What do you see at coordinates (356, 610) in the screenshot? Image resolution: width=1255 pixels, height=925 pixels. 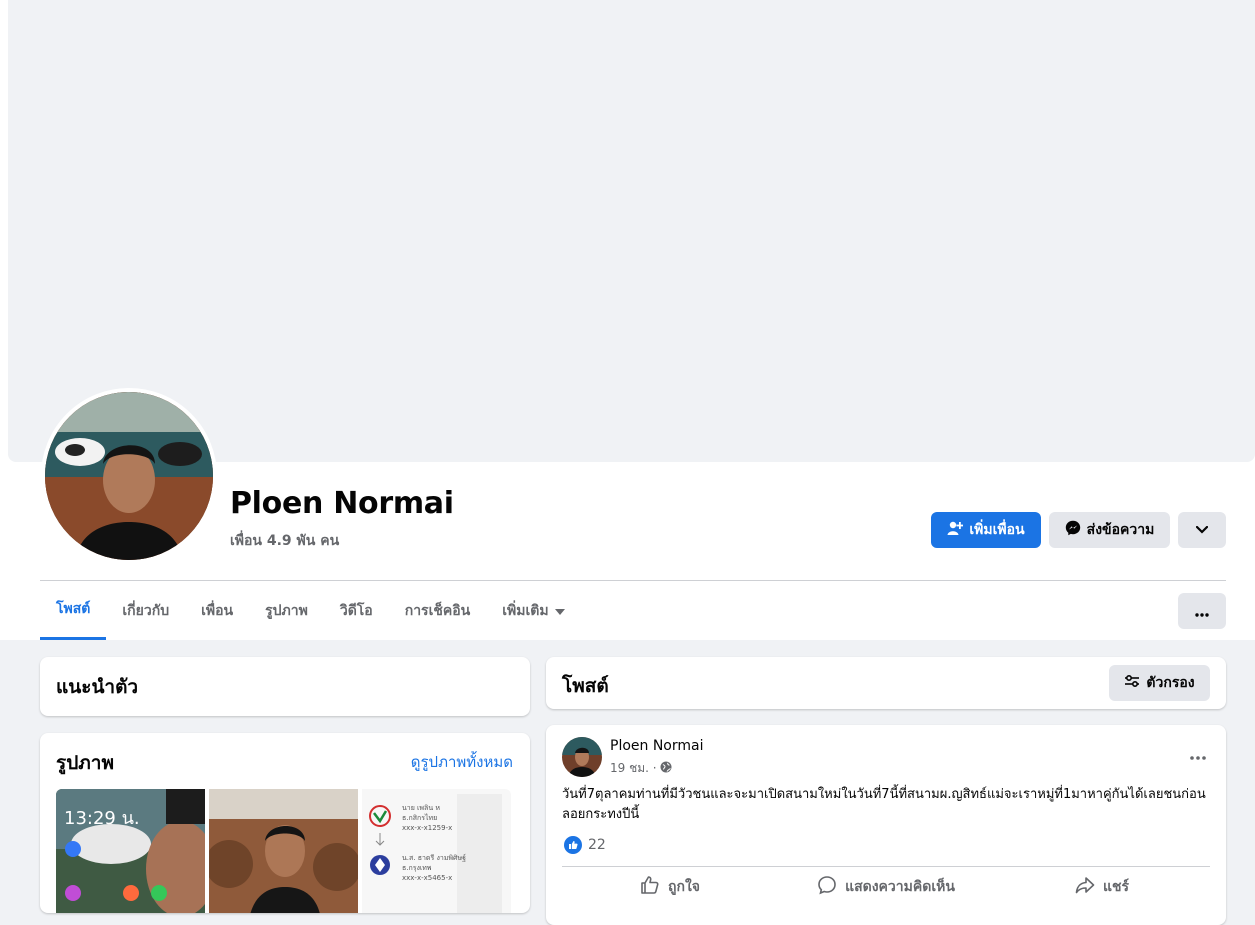 I see `tab-videos: วิดีโอ` at bounding box center [356, 610].